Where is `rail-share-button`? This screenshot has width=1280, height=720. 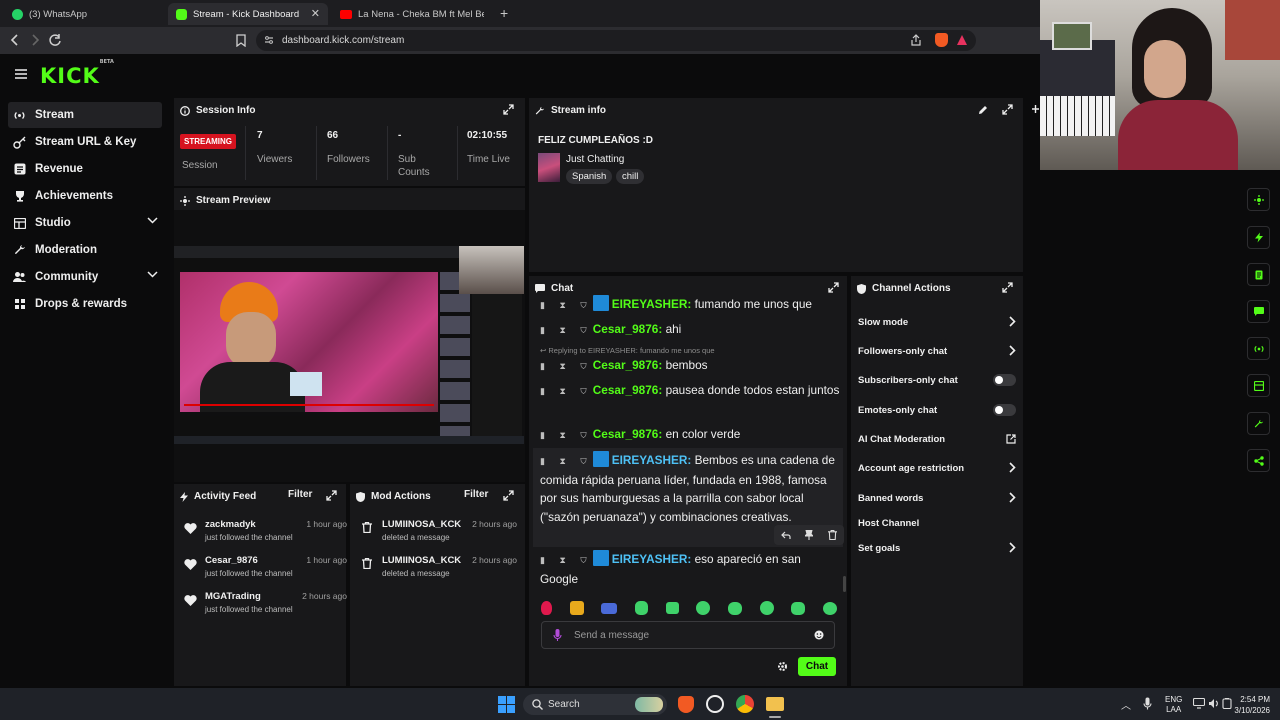
rail-share-button is located at coordinates (1258, 460).